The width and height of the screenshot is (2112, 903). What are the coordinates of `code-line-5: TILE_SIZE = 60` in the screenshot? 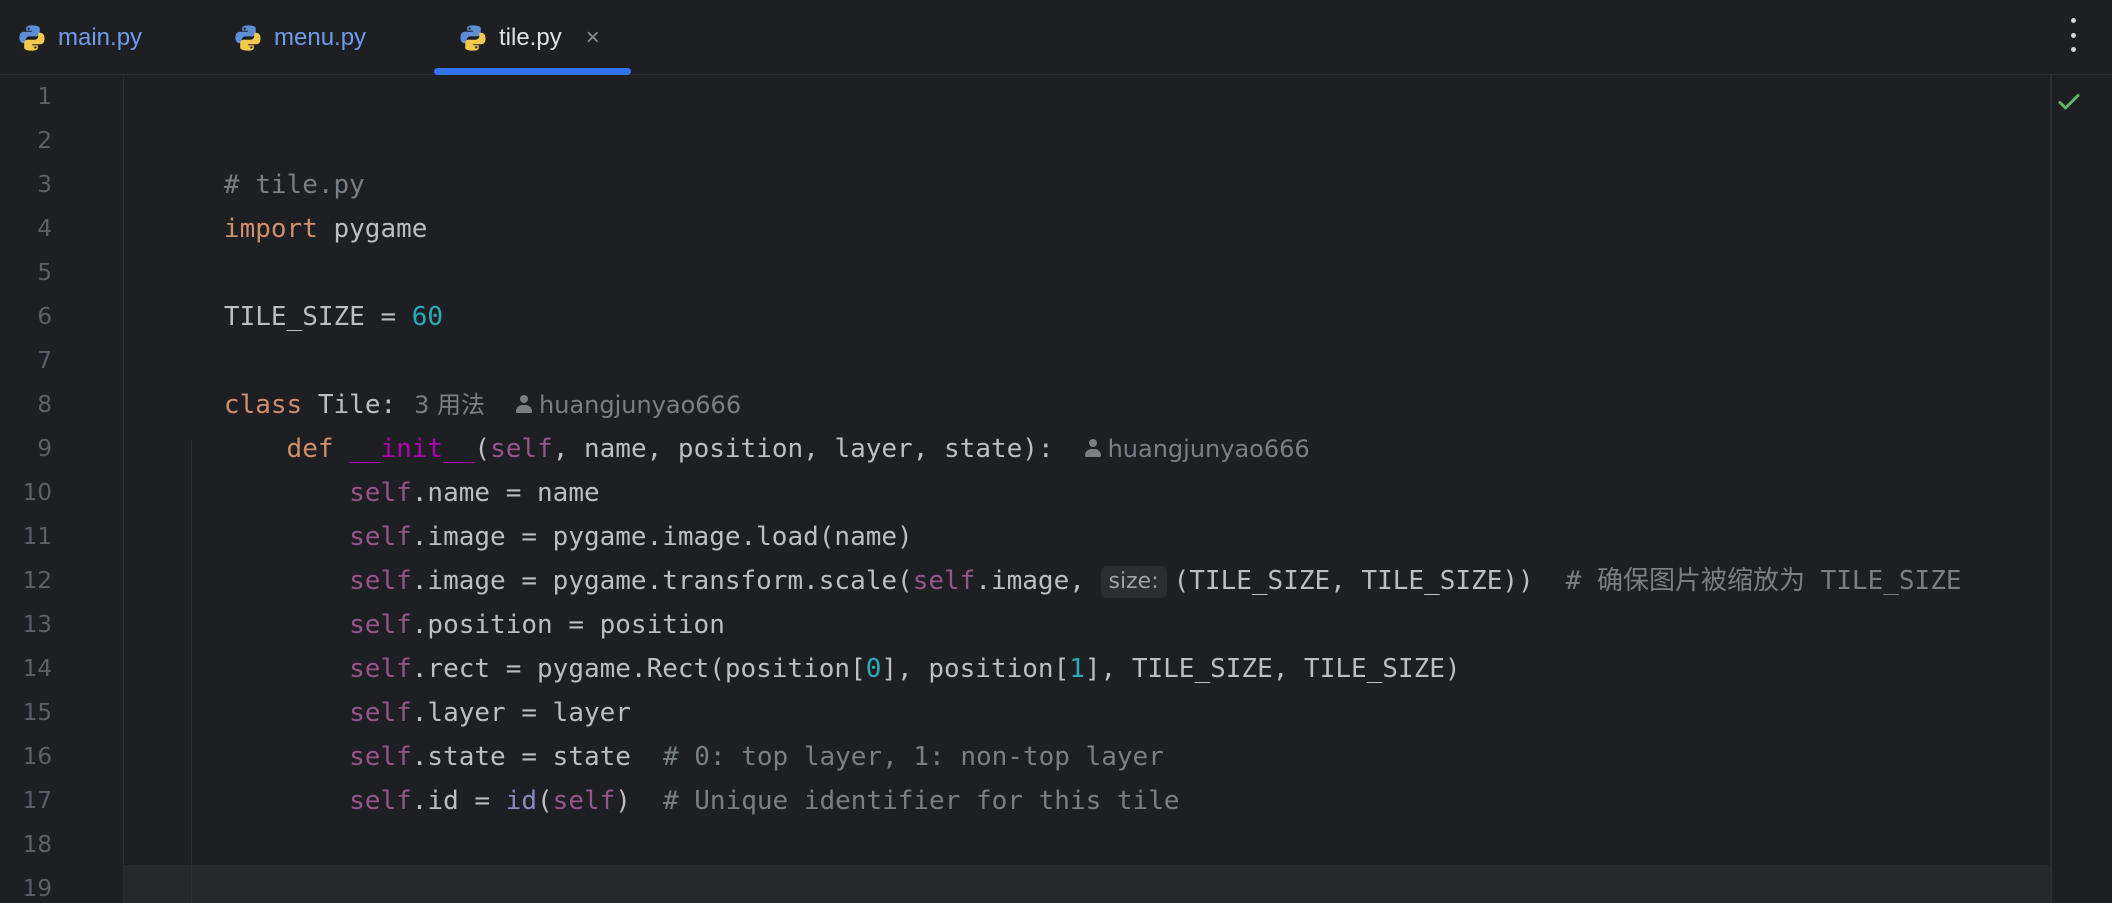 It's located at (286, 291).